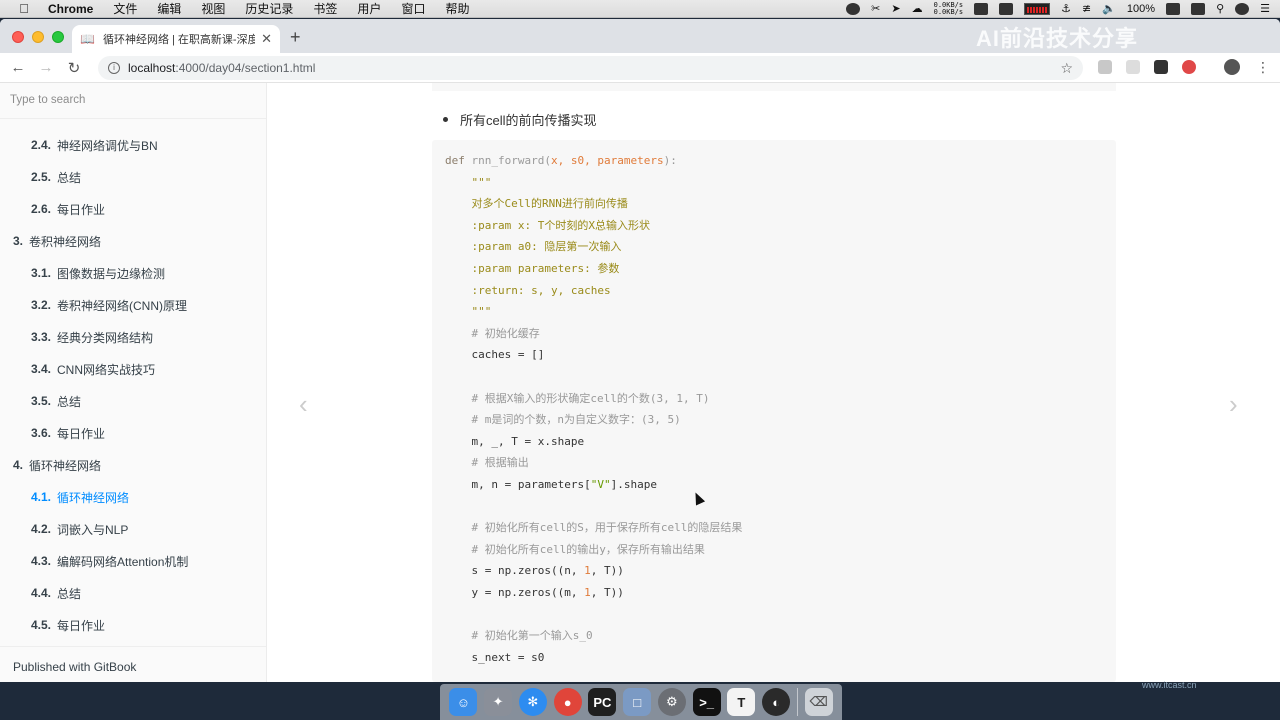 The width and height of the screenshot is (1280, 720). Describe the element at coordinates (213, 8) in the screenshot. I see `menu-view: 视图` at that location.